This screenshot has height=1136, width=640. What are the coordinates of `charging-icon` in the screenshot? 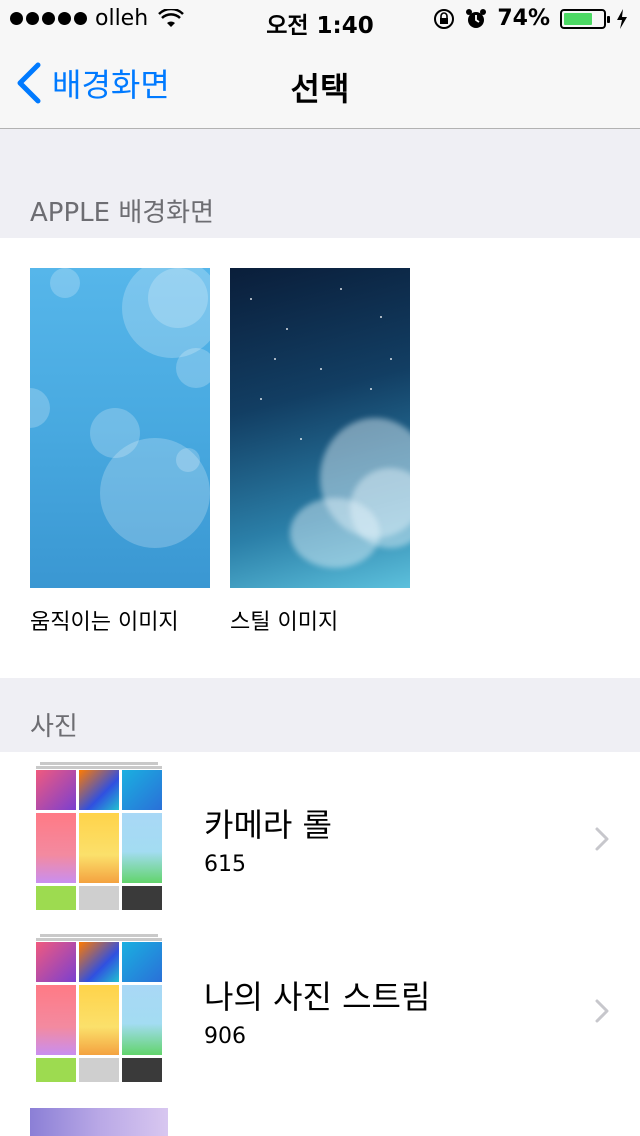 It's located at (622, 18).